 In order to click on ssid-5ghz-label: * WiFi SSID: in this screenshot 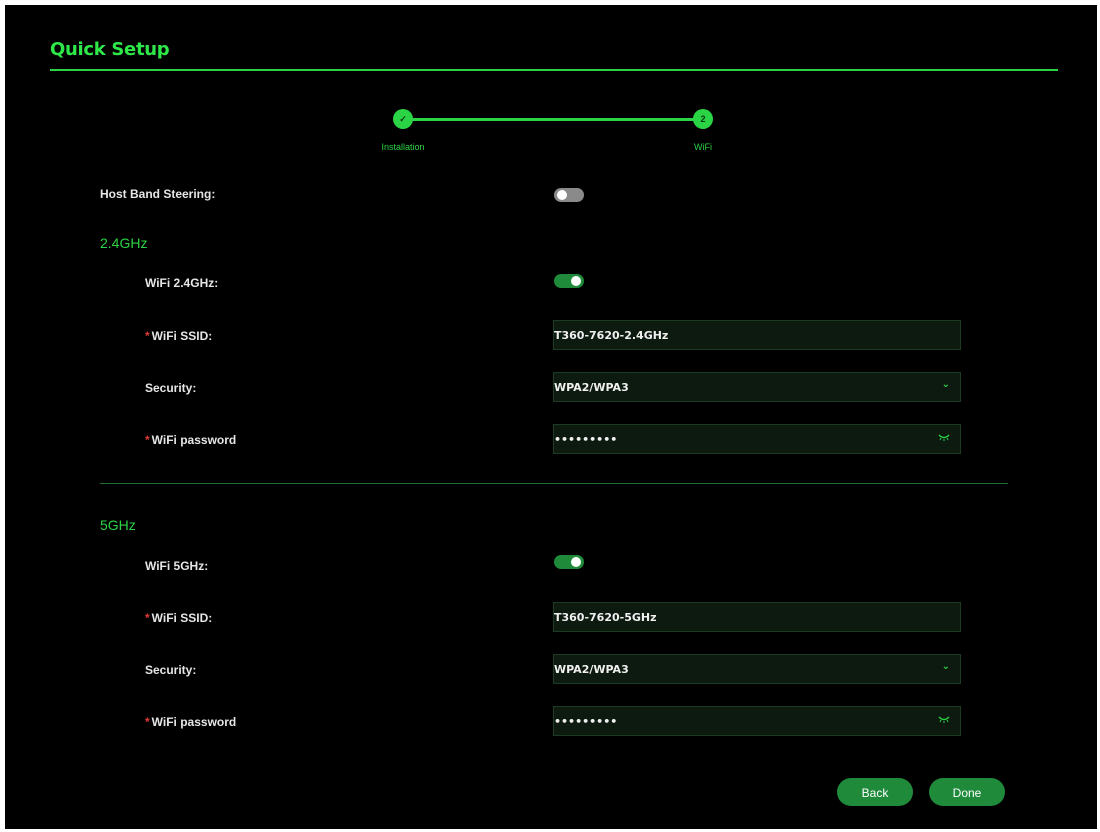, I will do `click(178, 618)`.